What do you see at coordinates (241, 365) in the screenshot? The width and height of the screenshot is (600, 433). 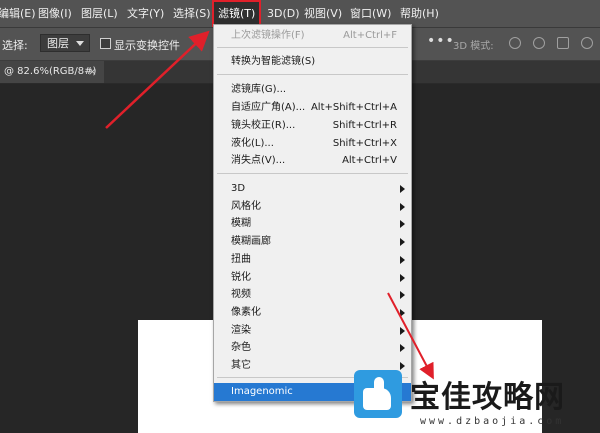 I see `menu-item-label: 其它` at bounding box center [241, 365].